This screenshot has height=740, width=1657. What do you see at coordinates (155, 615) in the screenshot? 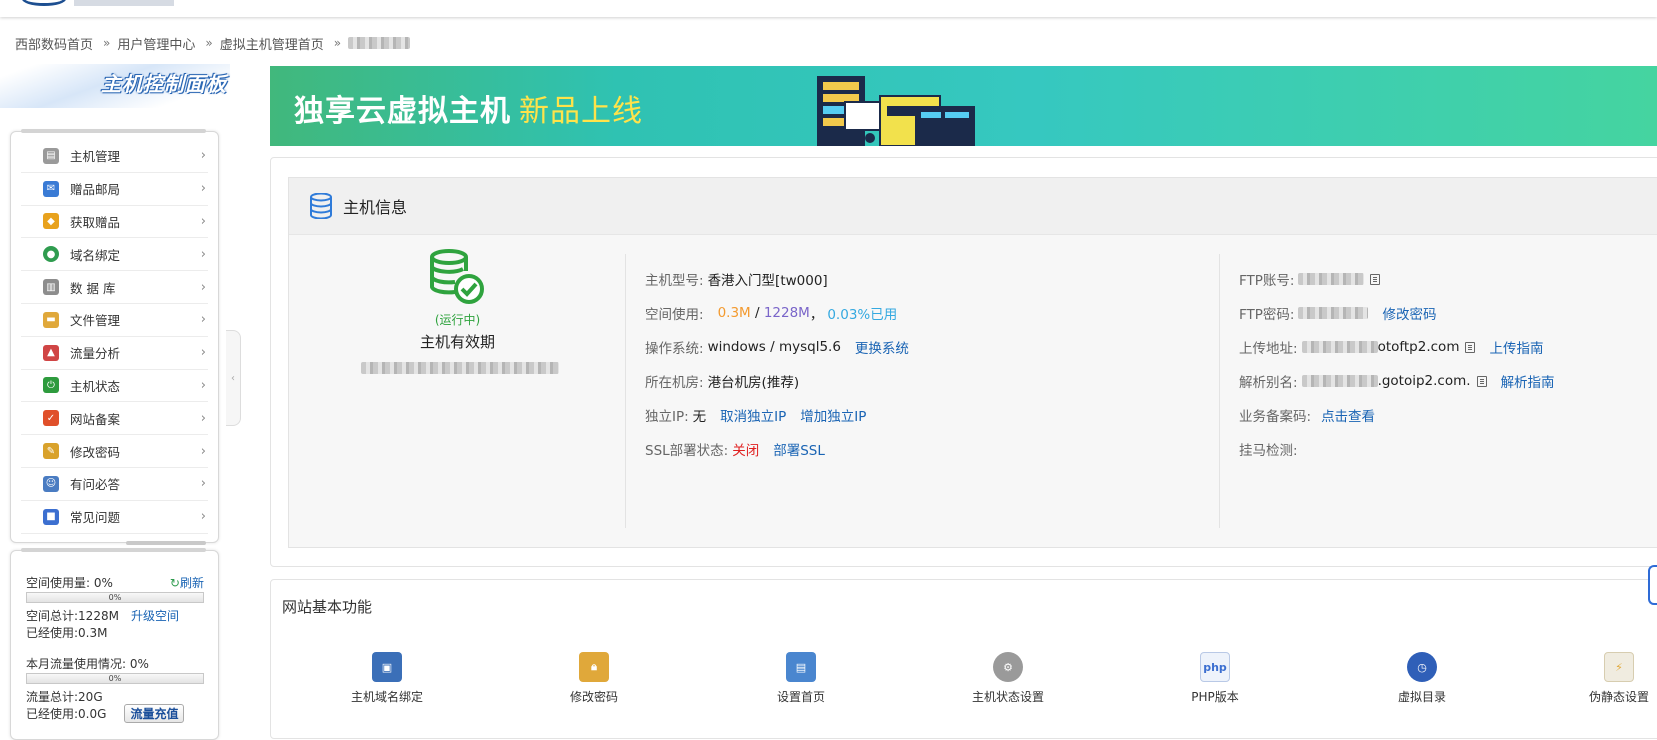
I see `upgrade-space-link: 升级空间` at bounding box center [155, 615].